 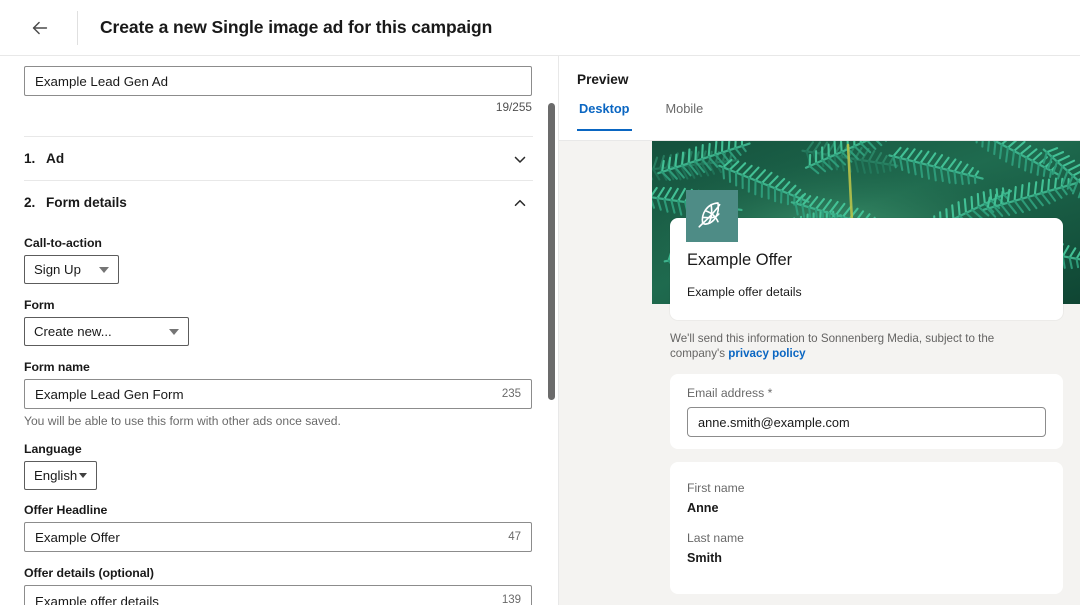 I want to click on call-to-action-select: Sign Up, so click(x=71, y=269).